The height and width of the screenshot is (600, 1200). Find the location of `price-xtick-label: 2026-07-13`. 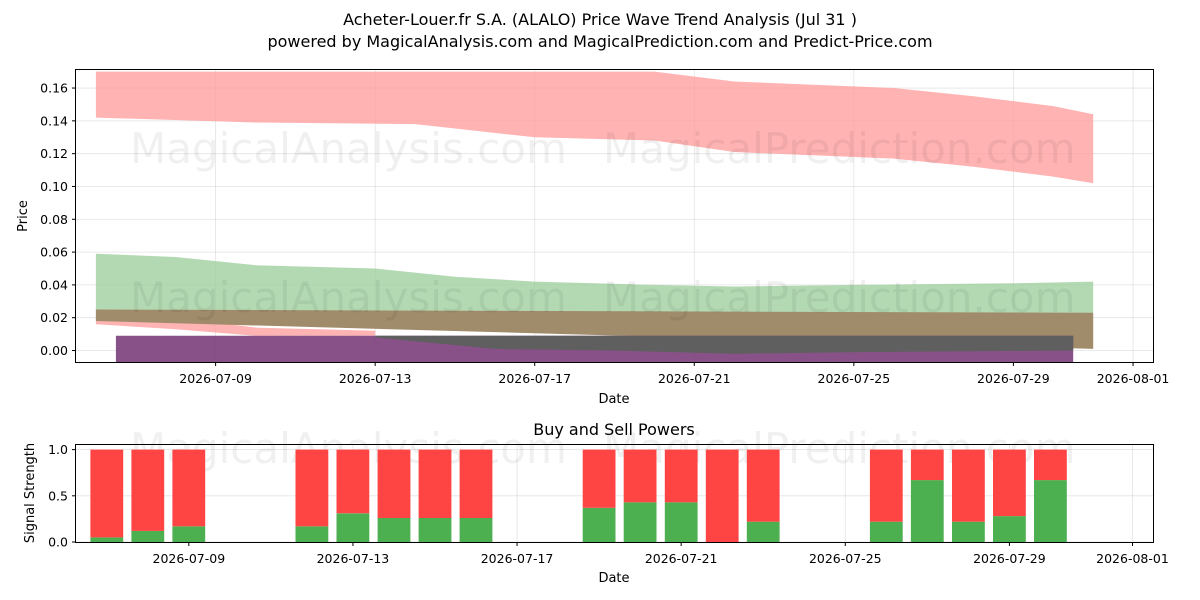

price-xtick-label: 2026-07-13 is located at coordinates (375, 378).